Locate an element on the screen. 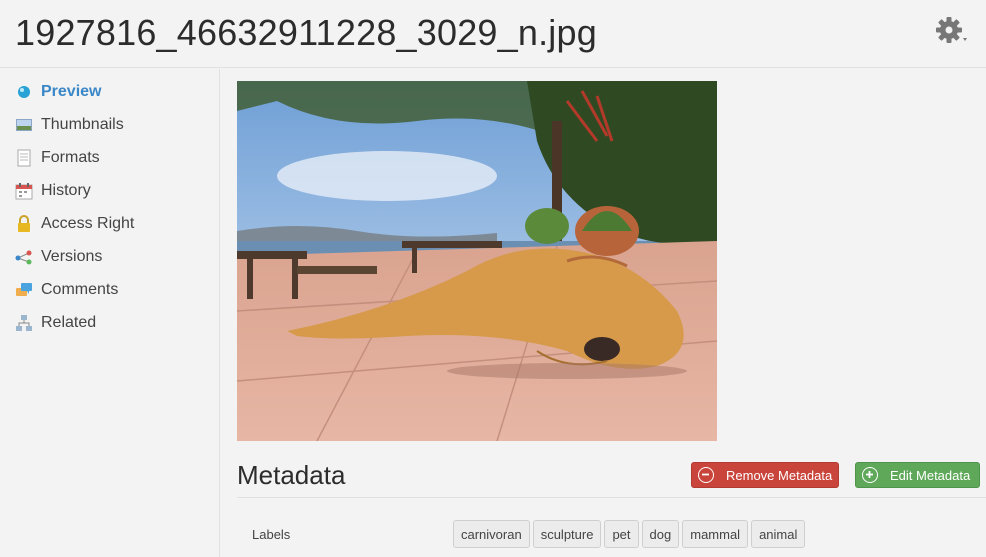  remove-metadata-label: Remove Metadata is located at coordinates (779, 475).